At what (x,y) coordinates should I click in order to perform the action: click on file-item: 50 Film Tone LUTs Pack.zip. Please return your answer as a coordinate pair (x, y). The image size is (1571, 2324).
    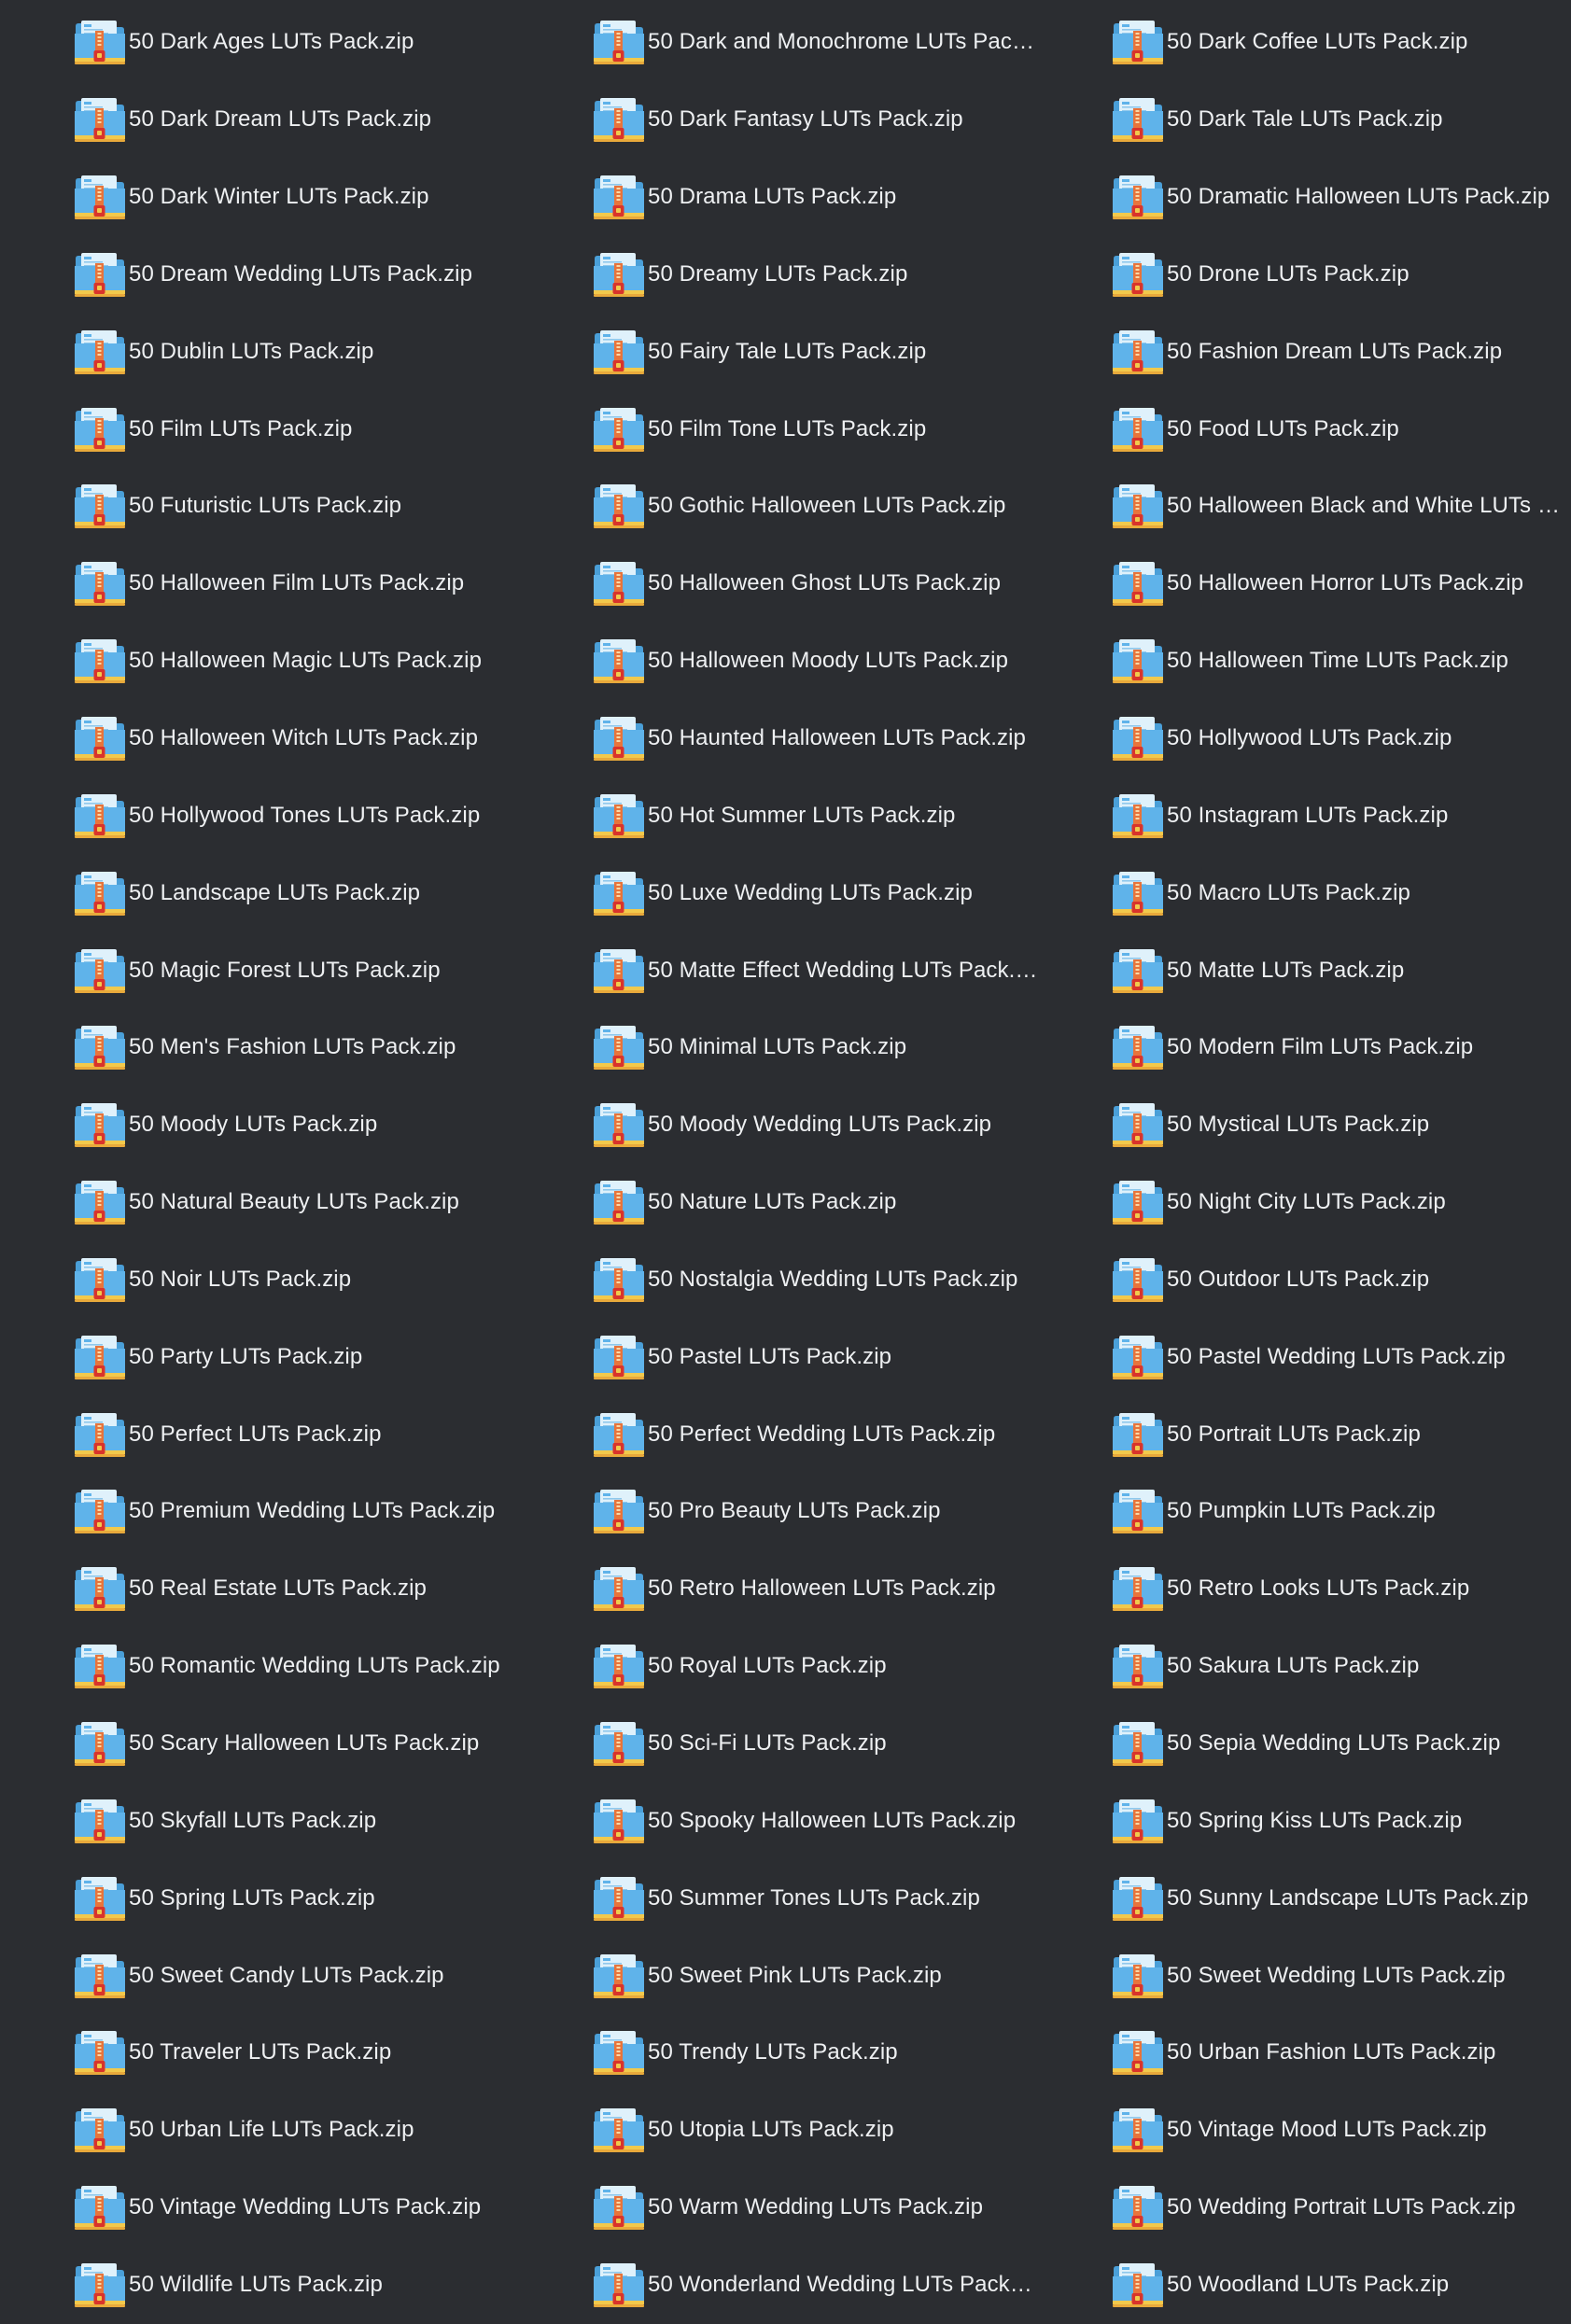
    Looking at the image, I should click on (778, 429).